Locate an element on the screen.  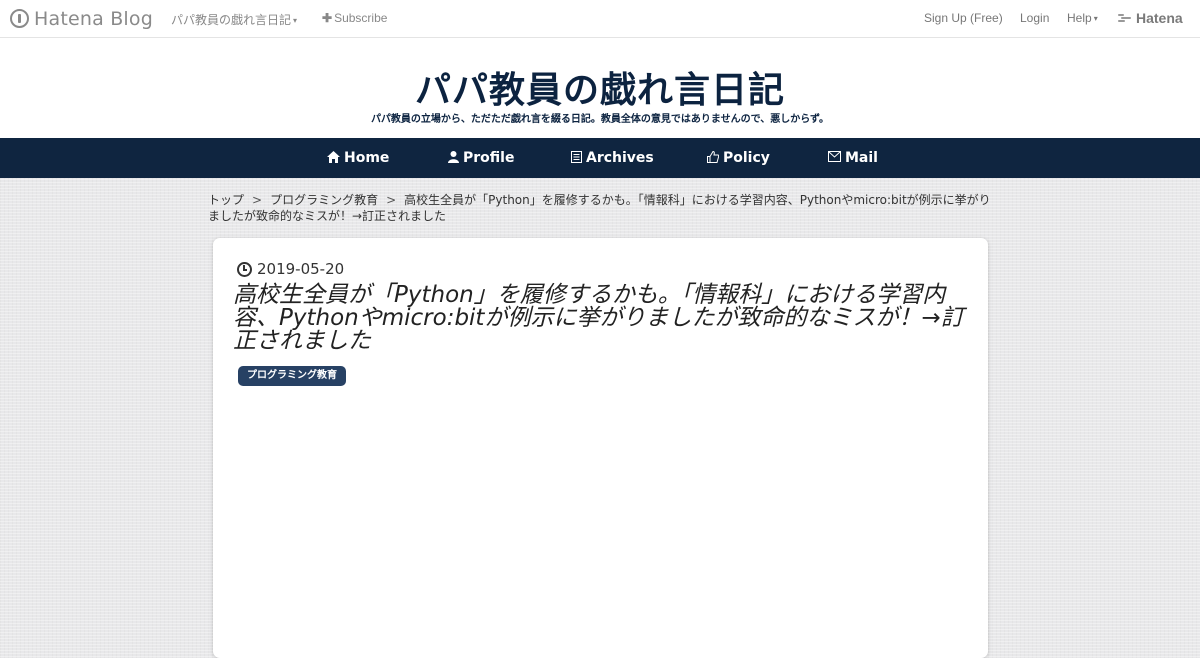
nav-label: Home is located at coordinates (367, 158).